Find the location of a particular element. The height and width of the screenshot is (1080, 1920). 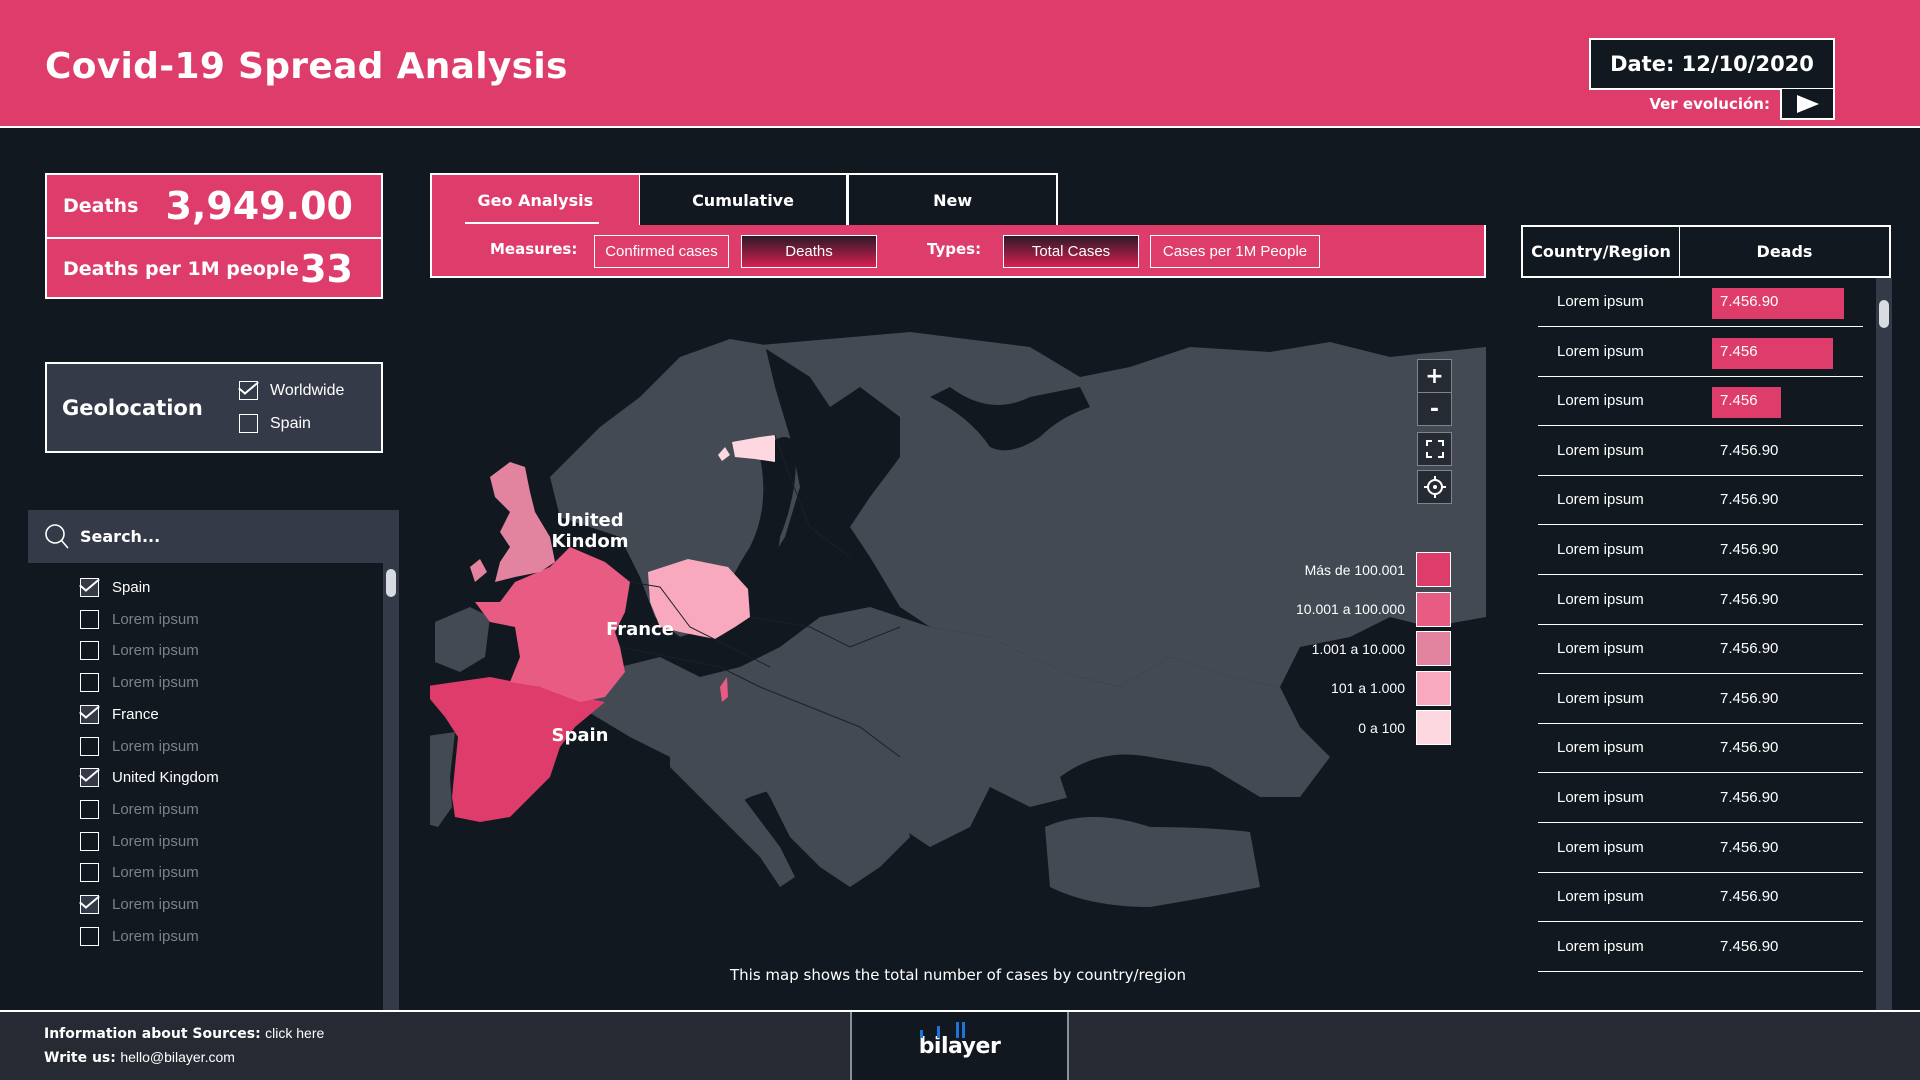

kpi-label: Deaths is located at coordinates (101, 206).